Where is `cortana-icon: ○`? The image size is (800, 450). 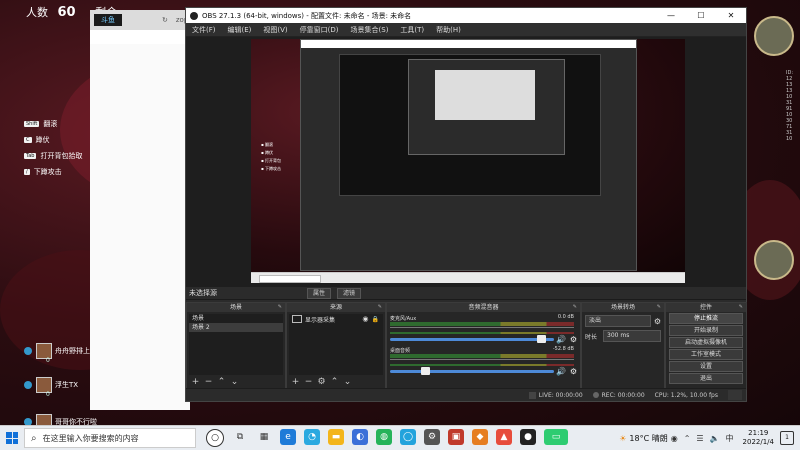
cortana-icon: ○ is located at coordinates (215, 438).